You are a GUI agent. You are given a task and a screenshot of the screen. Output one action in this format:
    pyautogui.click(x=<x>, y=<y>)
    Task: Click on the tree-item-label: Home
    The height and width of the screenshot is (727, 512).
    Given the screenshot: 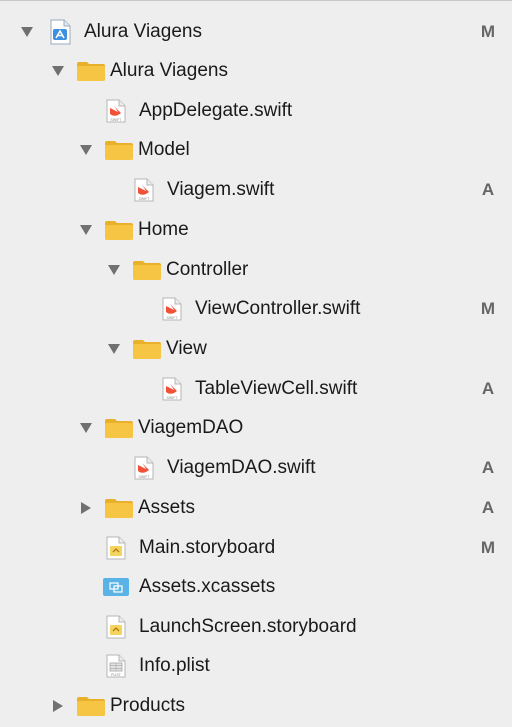 What is the action you would take?
    pyautogui.click(x=163, y=229)
    